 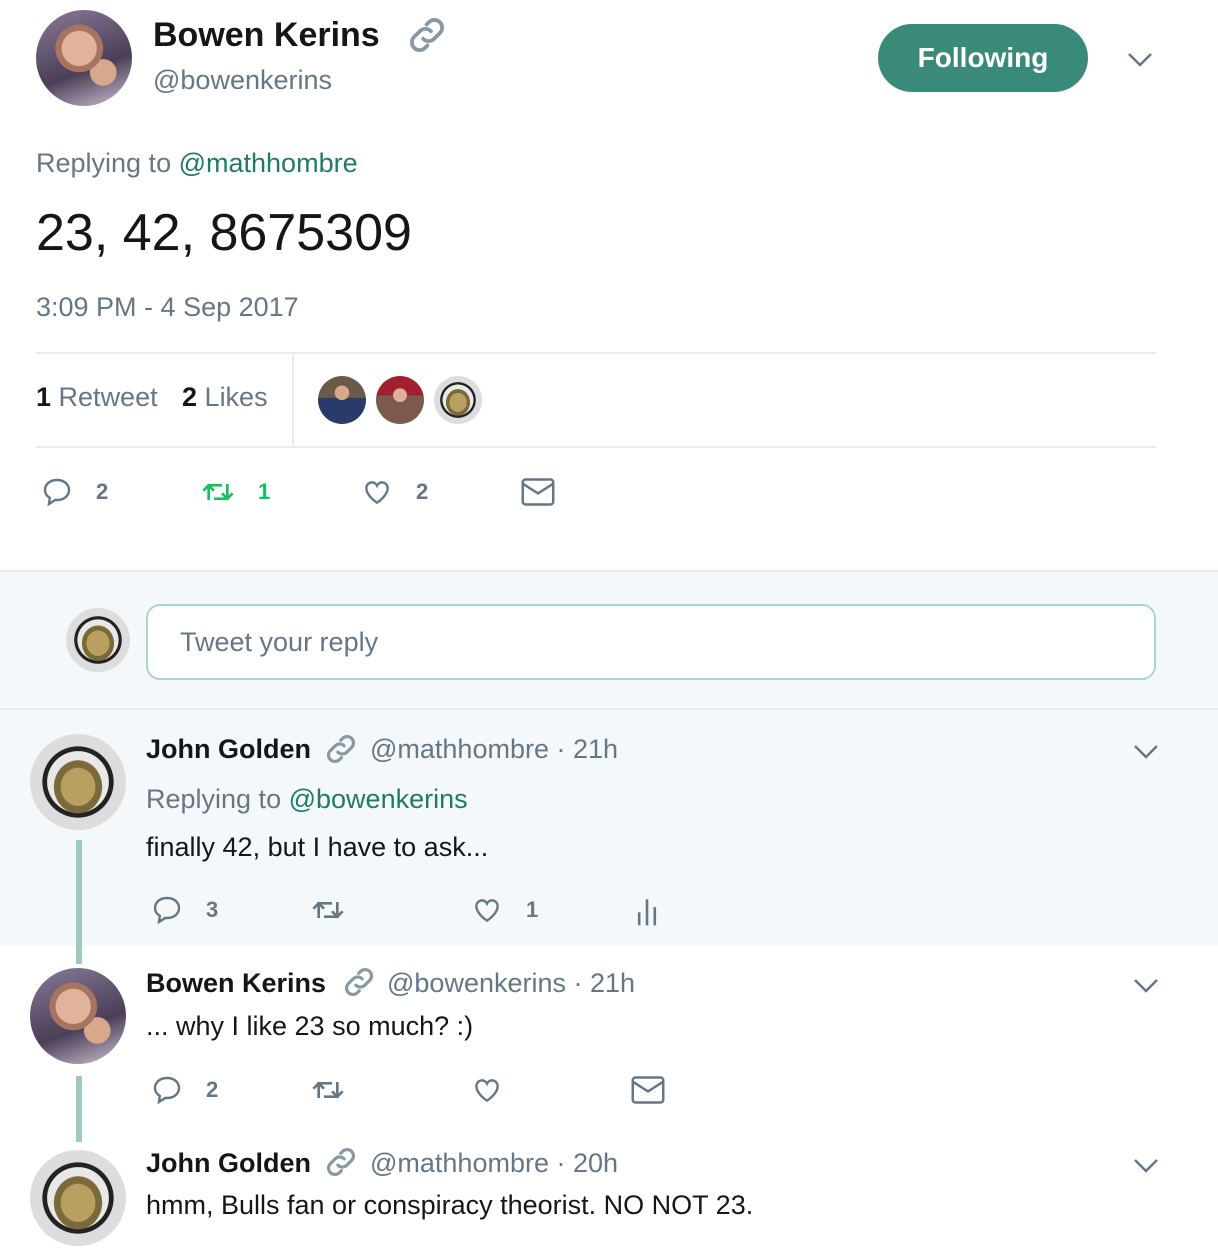 I want to click on like-count: 2, so click(x=422, y=491).